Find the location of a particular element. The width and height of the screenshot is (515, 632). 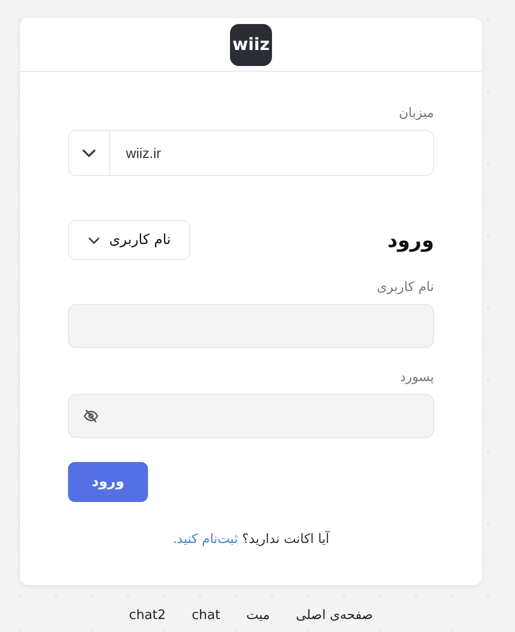

field-label: میزبان is located at coordinates (416, 113).